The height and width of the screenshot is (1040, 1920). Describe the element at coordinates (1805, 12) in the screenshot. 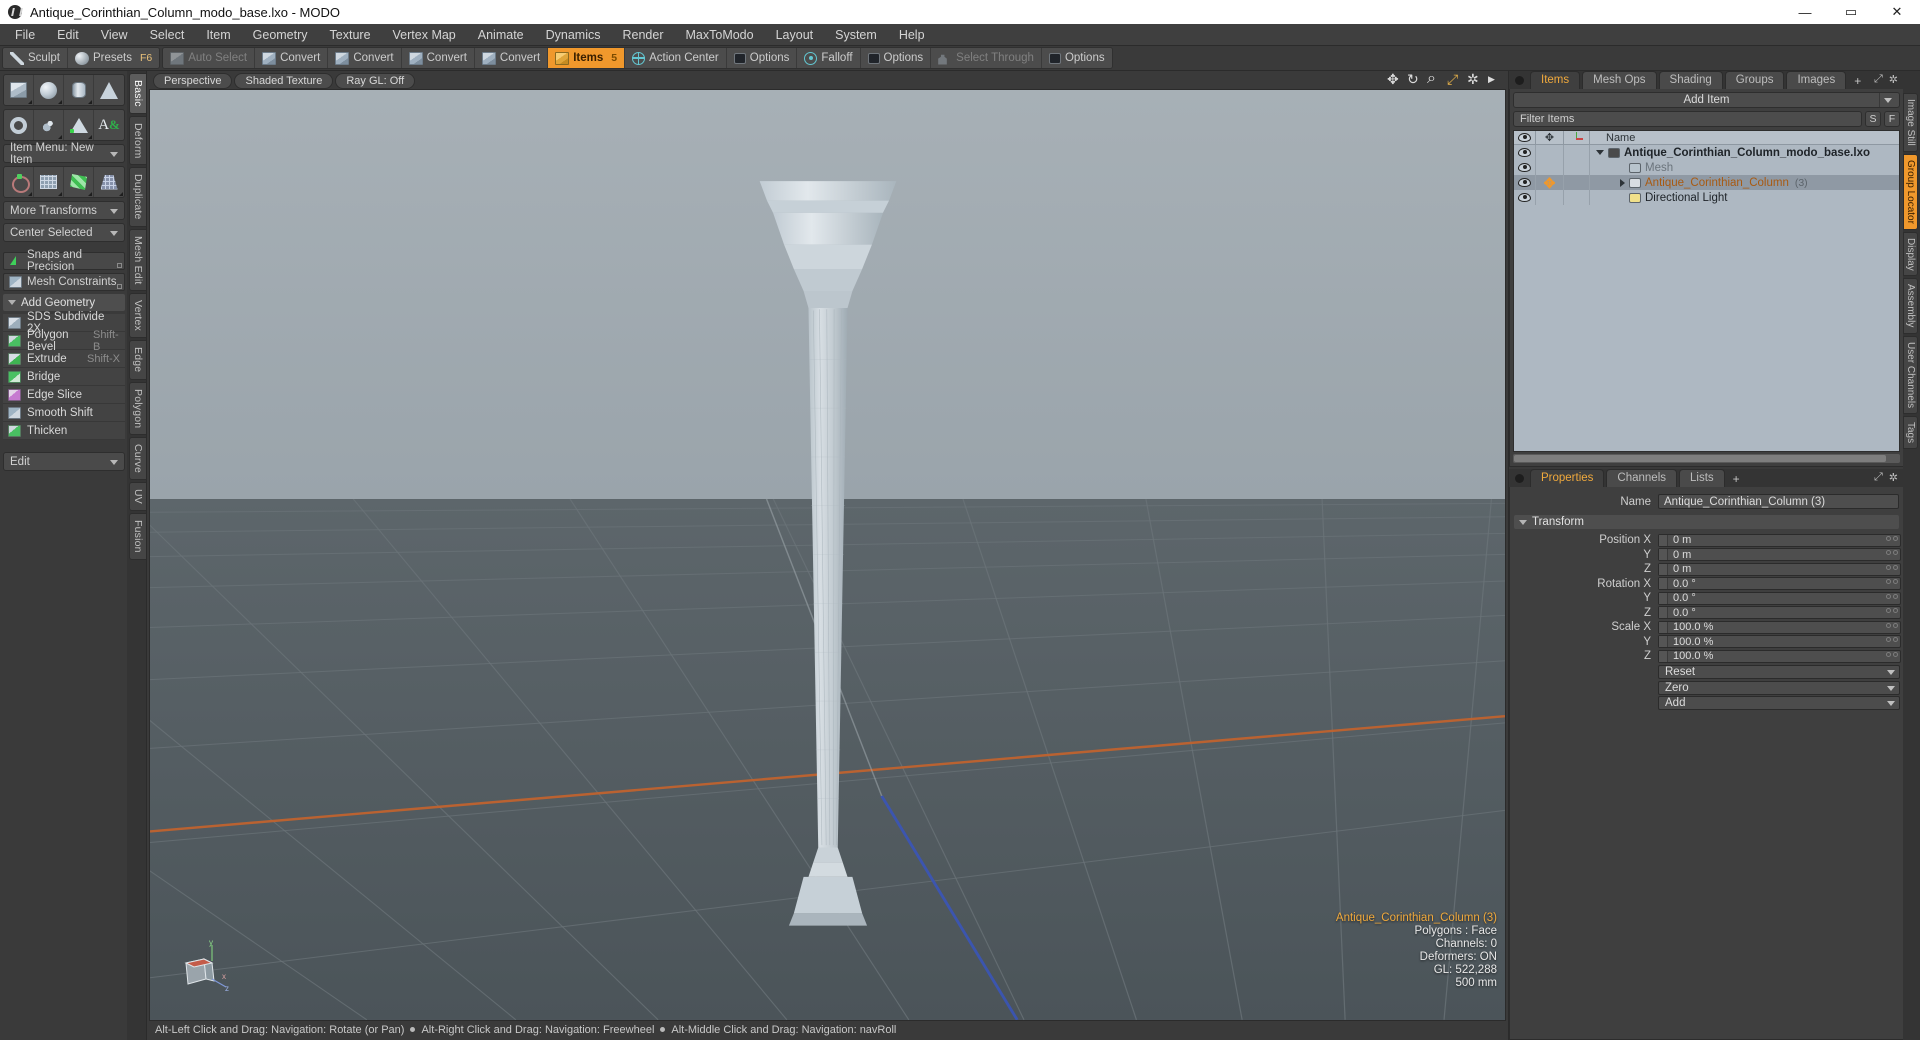

I see `minimize-button: —` at that location.